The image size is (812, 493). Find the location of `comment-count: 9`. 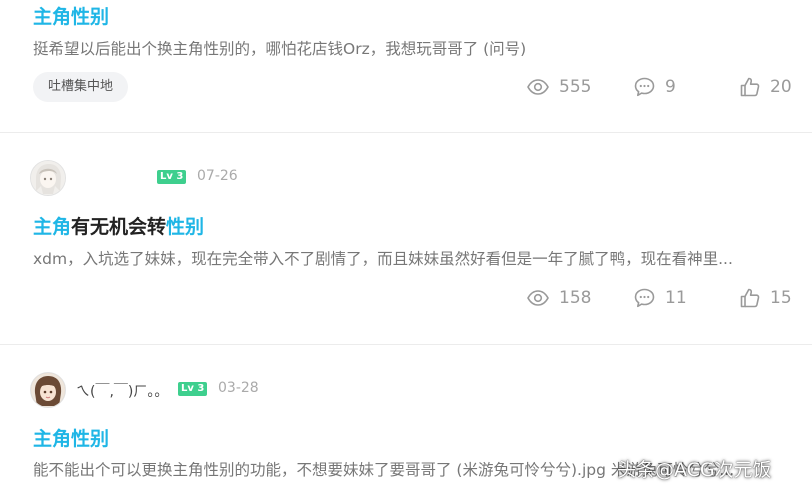

comment-count: 9 is located at coordinates (655, 87).